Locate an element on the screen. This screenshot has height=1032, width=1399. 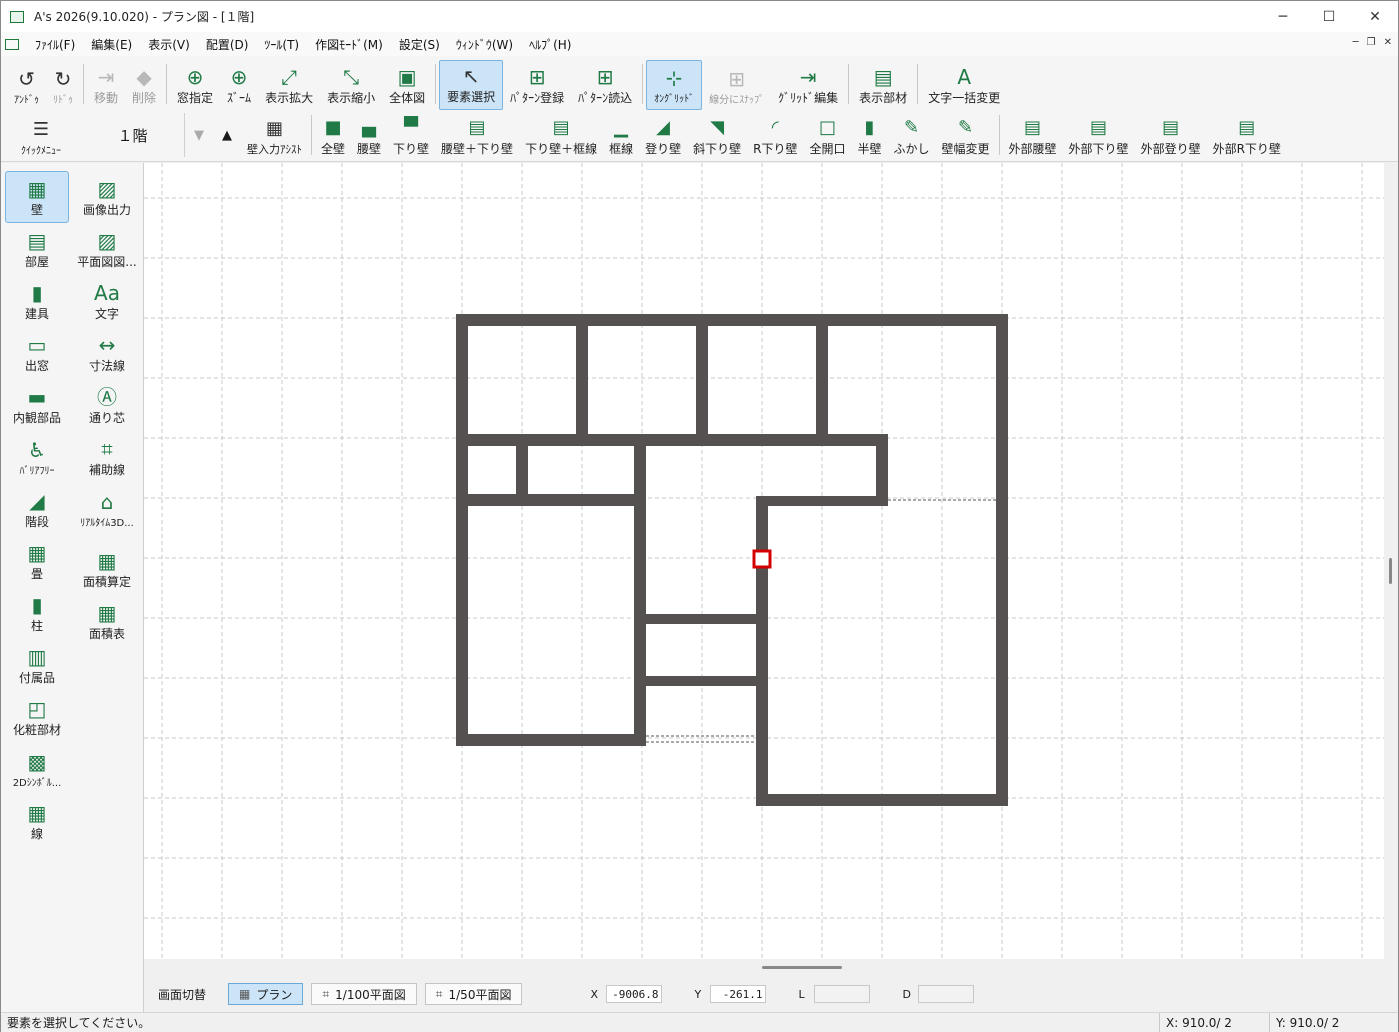
toolbar-button-text-batch: A 文字一括変更 is located at coordinates (964, 85).